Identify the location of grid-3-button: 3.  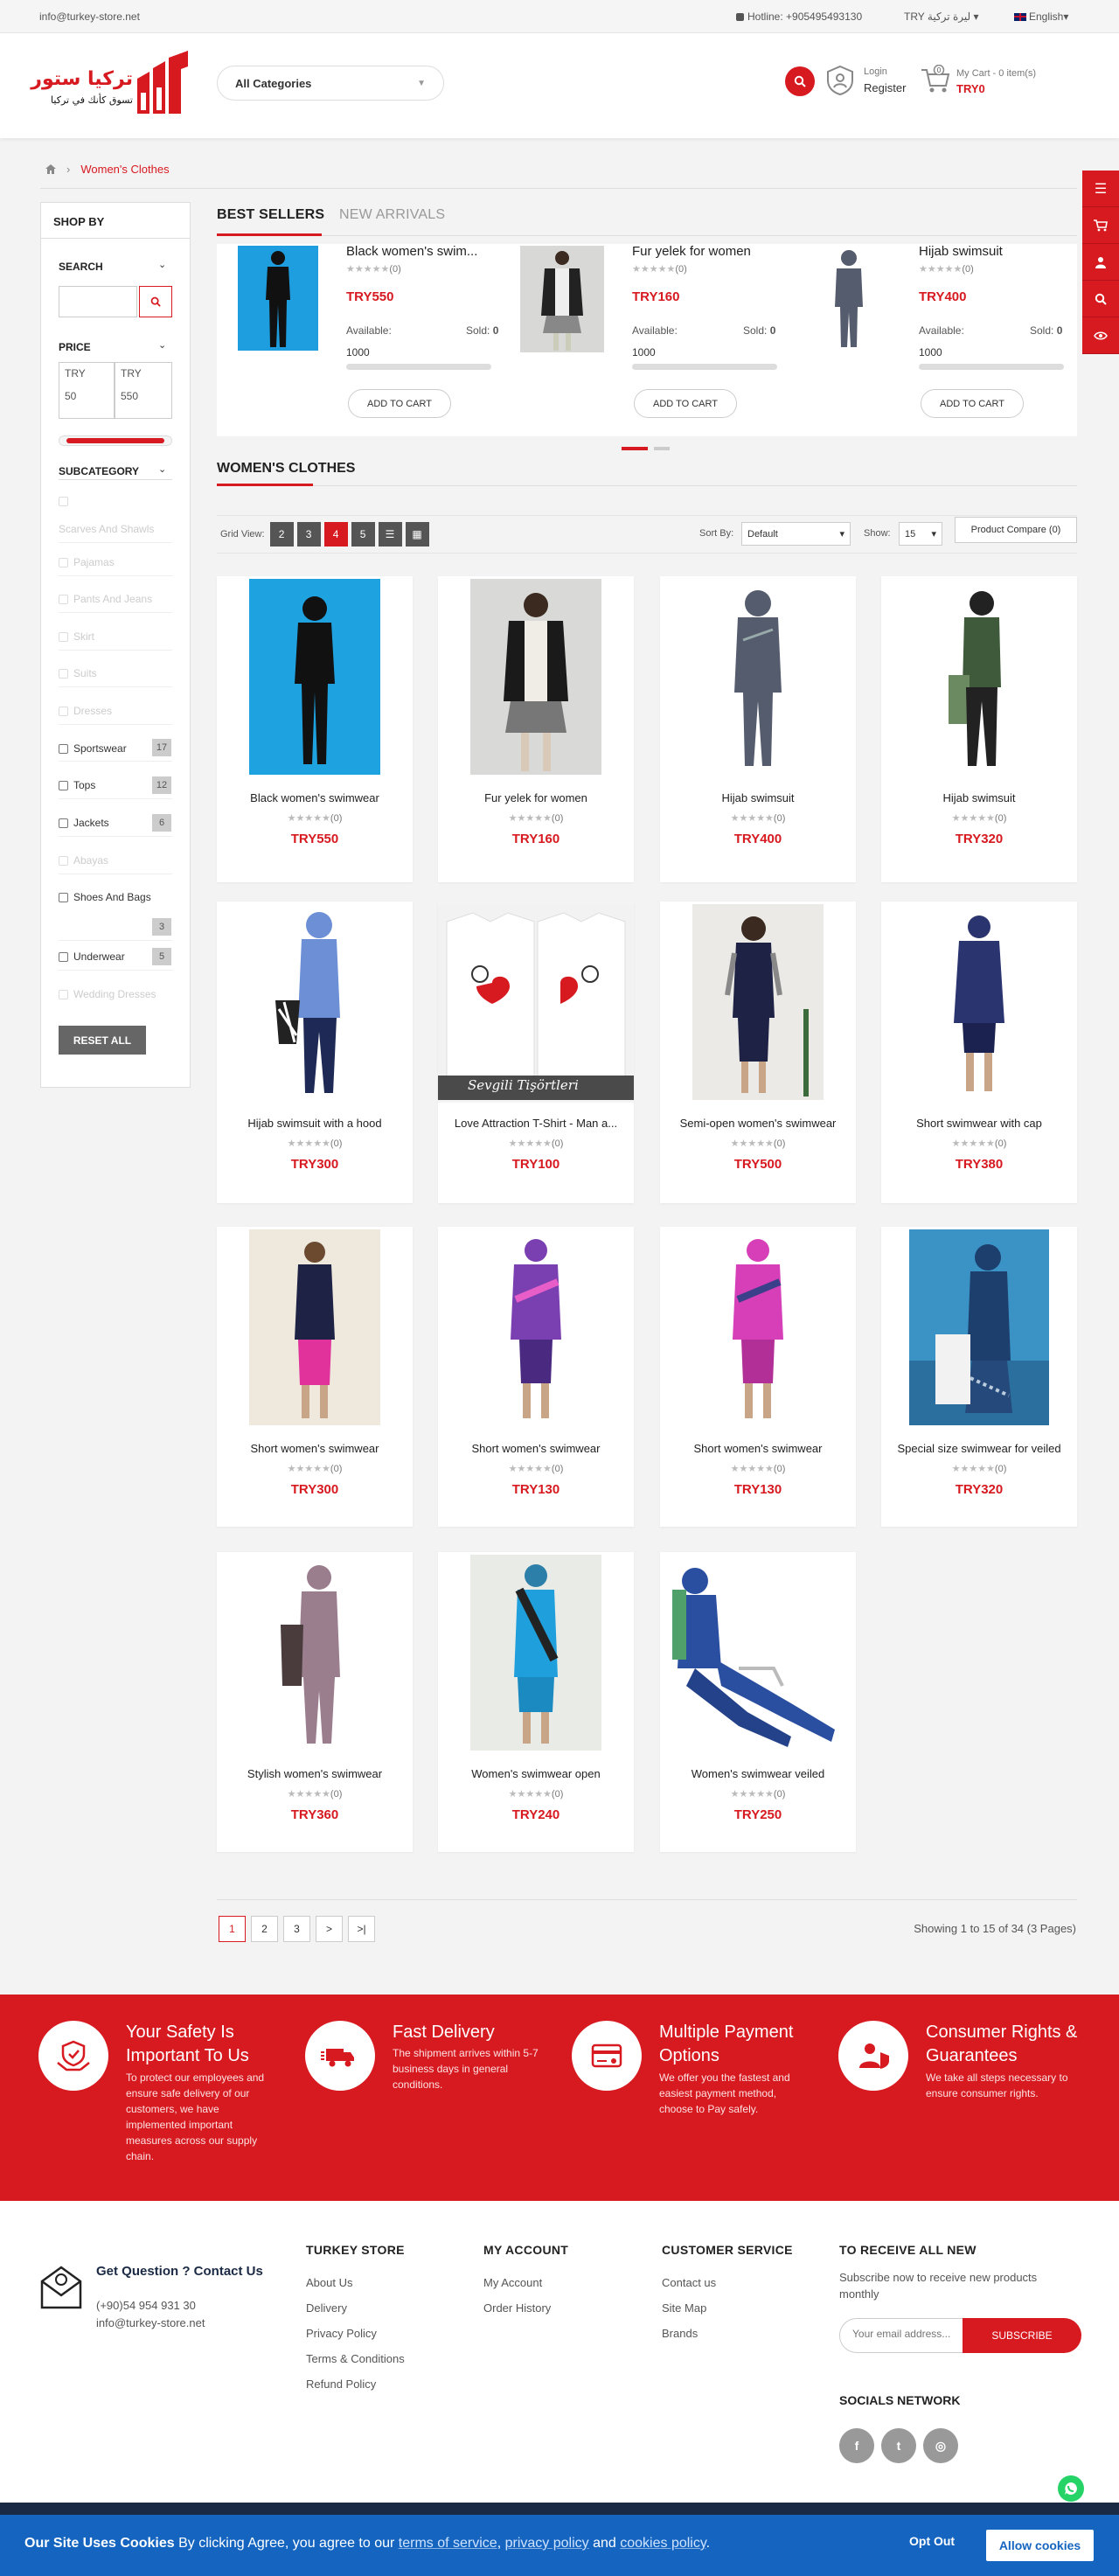
(308, 534).